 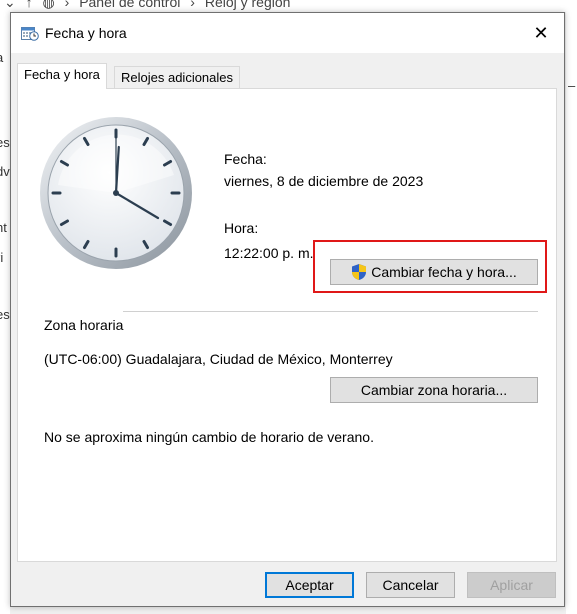 What do you see at coordinates (48, 5) in the screenshot?
I see `control-panel-icon: ◍` at bounding box center [48, 5].